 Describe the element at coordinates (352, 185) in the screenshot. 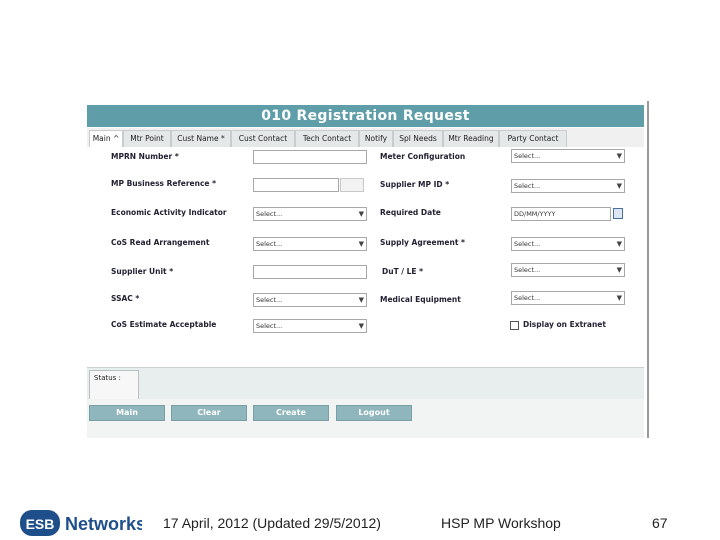

I see `mp-business-reference-extra` at that location.